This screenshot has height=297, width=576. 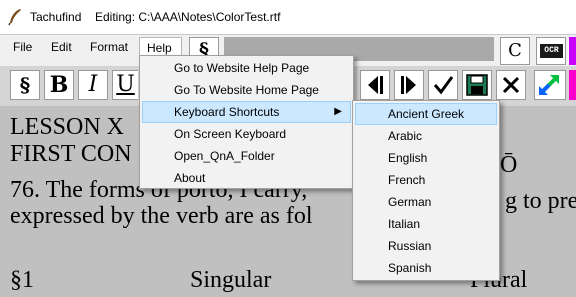 What do you see at coordinates (288, 34) in the screenshot?
I see `divider` at bounding box center [288, 34].